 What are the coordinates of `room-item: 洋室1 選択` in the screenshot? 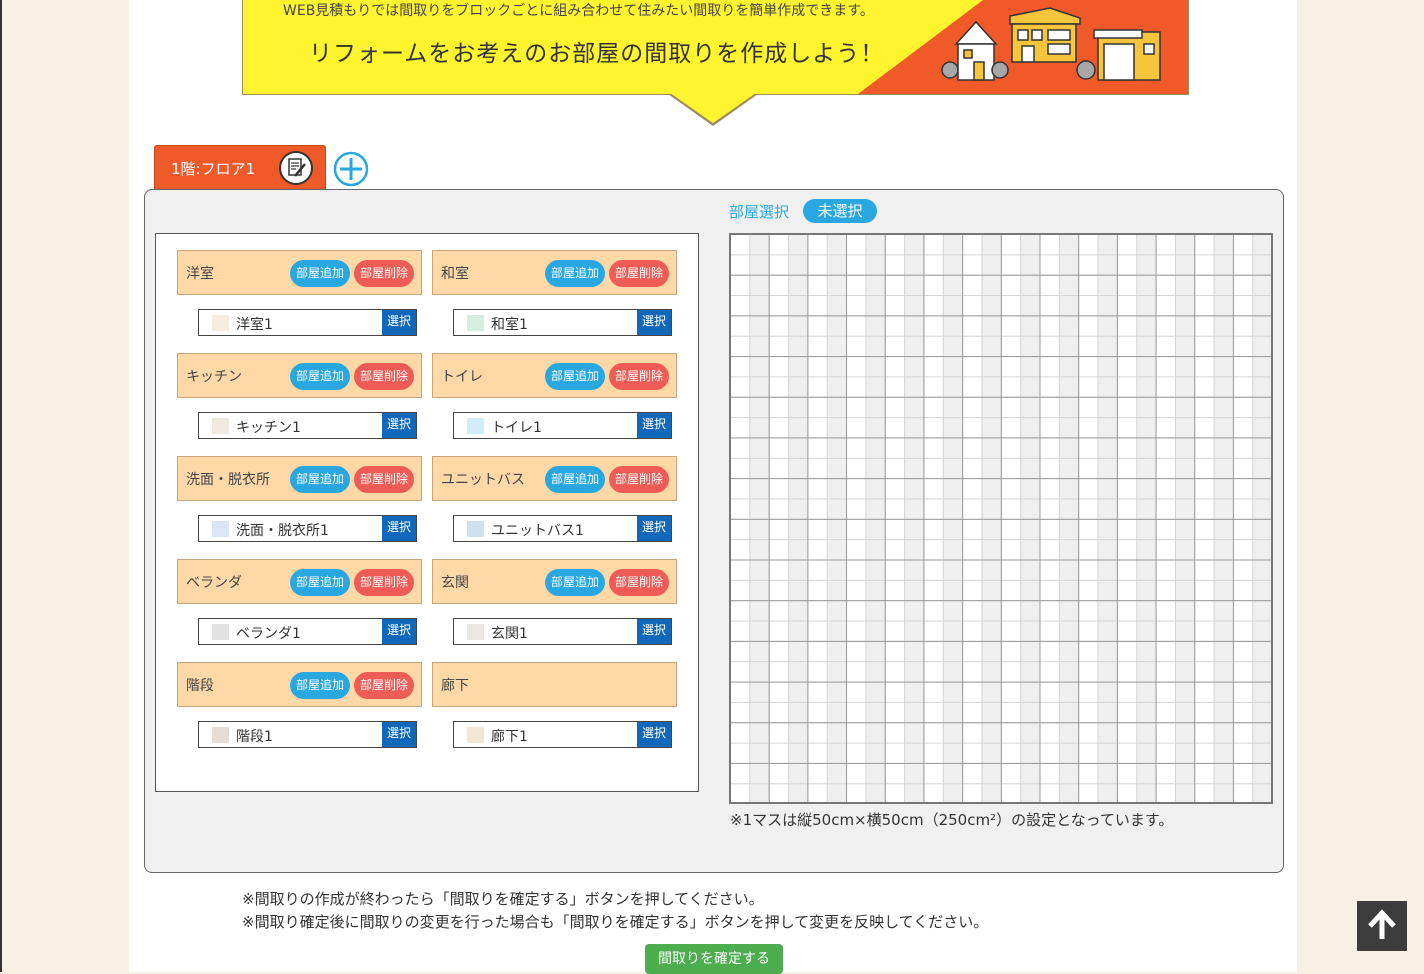 It's located at (307, 322).